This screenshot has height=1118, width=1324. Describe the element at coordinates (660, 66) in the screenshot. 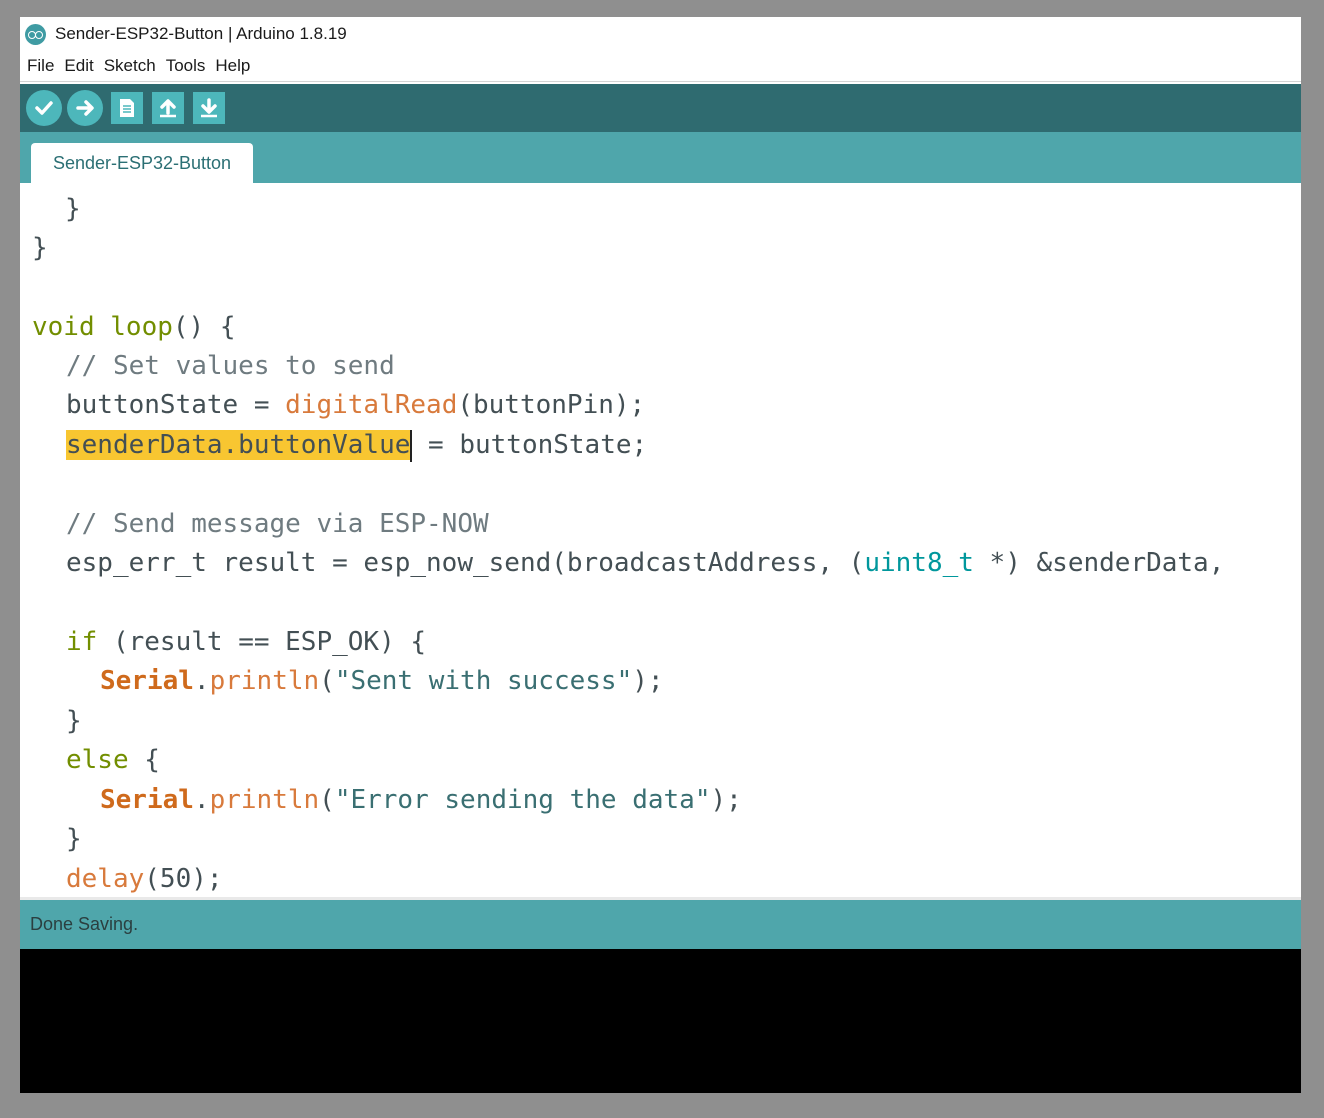

I see `menu-bar: File Edit Sketch Tools Help` at that location.